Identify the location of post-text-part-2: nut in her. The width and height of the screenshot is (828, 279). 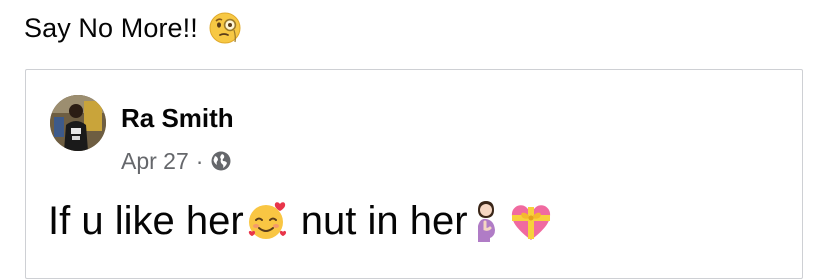
(378, 220).